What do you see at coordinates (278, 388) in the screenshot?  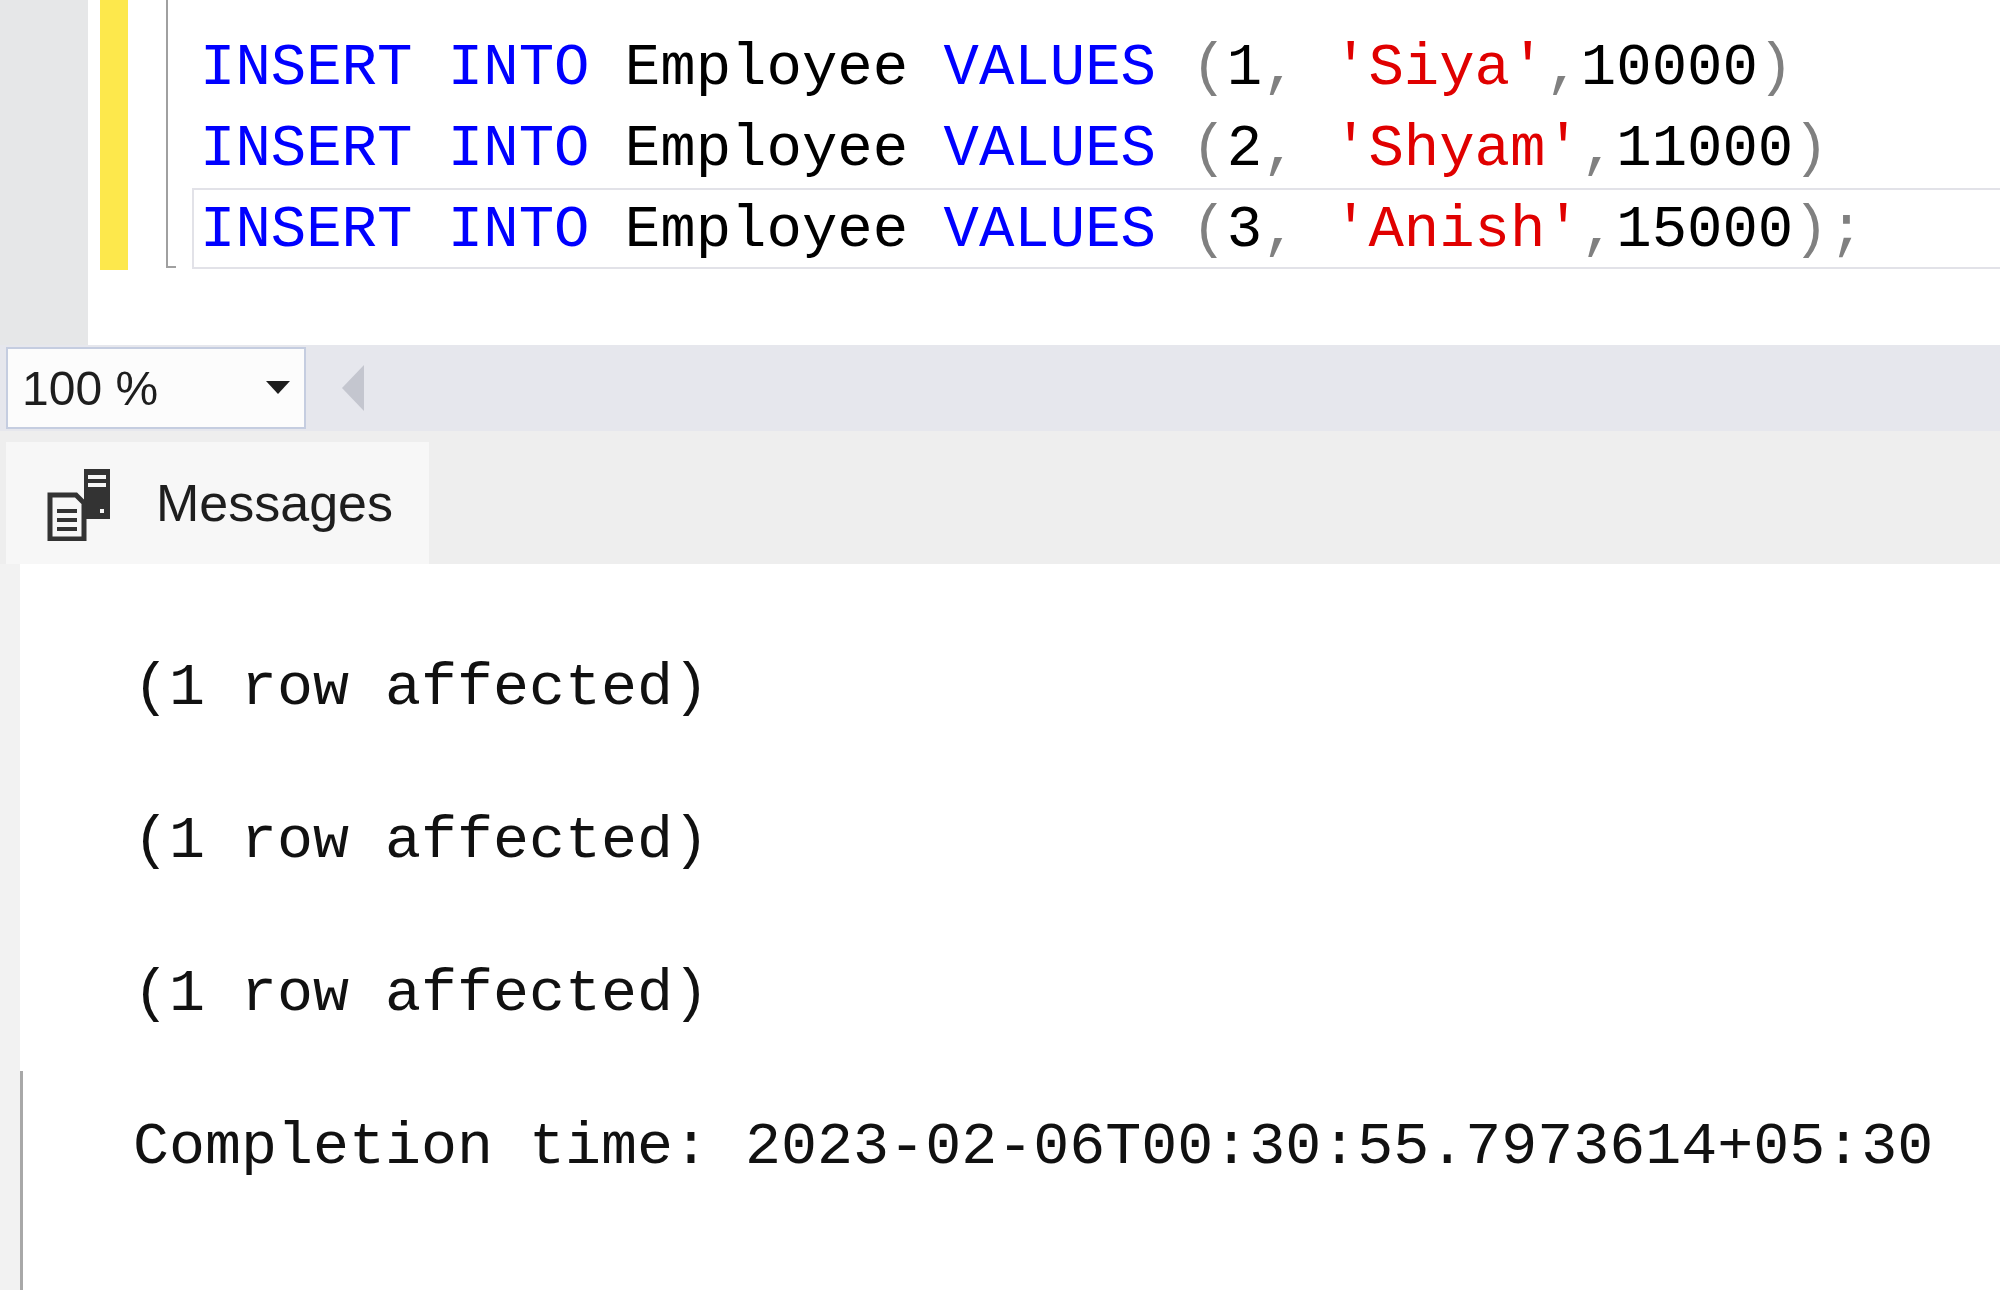 I see `caret-icon` at bounding box center [278, 388].